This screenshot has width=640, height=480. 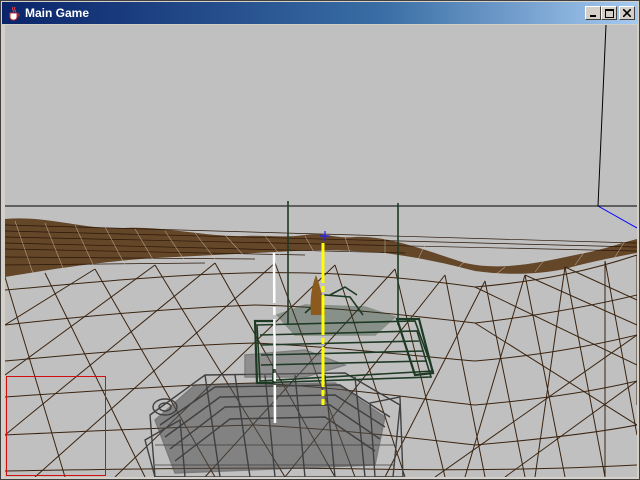 What do you see at coordinates (274, 338) in the screenshot?
I see `range-marker` at bounding box center [274, 338].